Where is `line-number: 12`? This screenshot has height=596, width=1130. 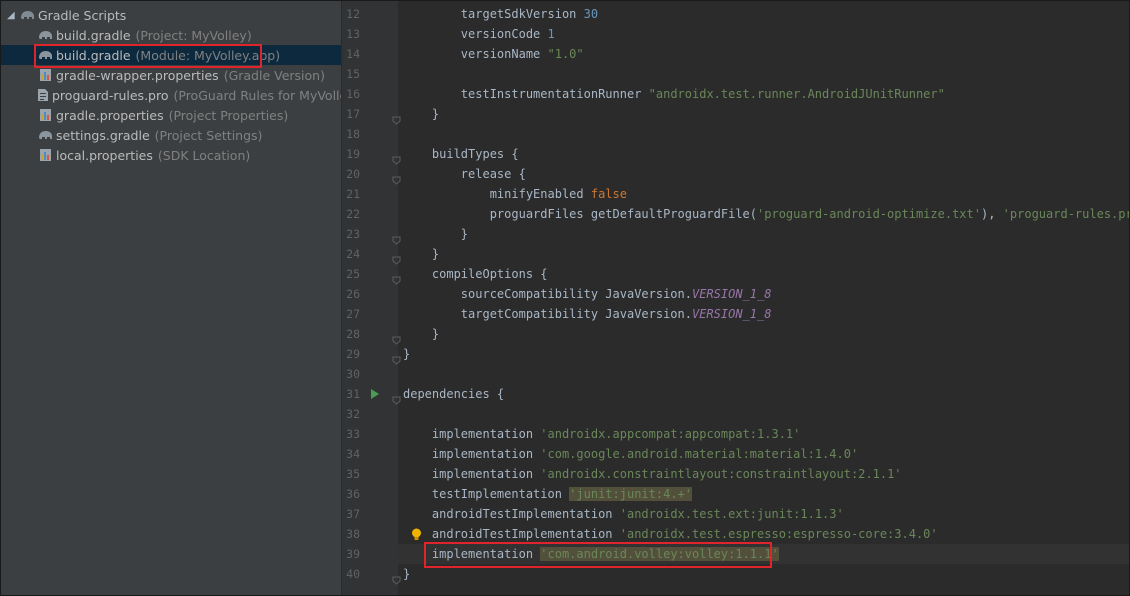 line-number: 12 is located at coordinates (370, 14).